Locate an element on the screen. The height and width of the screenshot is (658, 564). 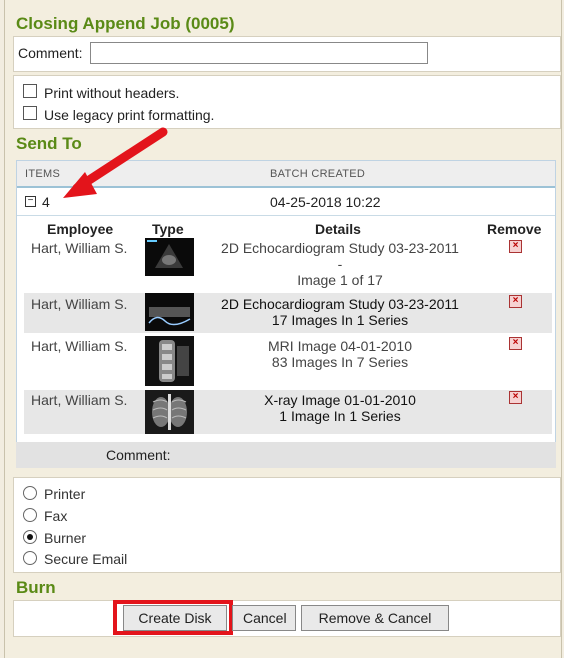
fax-label: Fax is located at coordinates (56, 516).